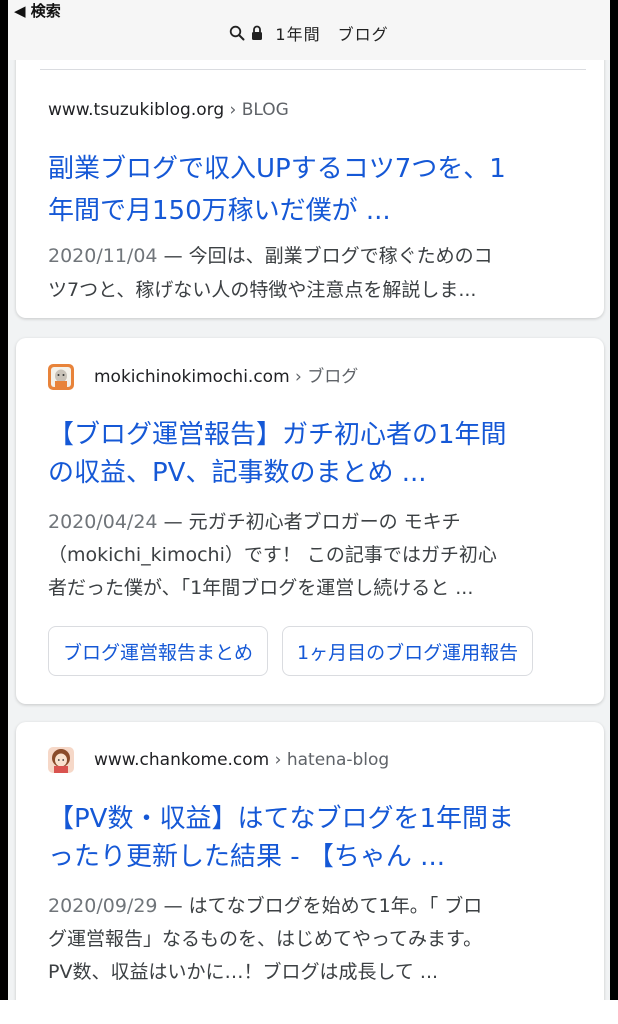 This screenshot has height=1024, width=618. I want to click on result-title-line: 【PV数・収益】はてなブログを1年間ま, so click(315, 819).